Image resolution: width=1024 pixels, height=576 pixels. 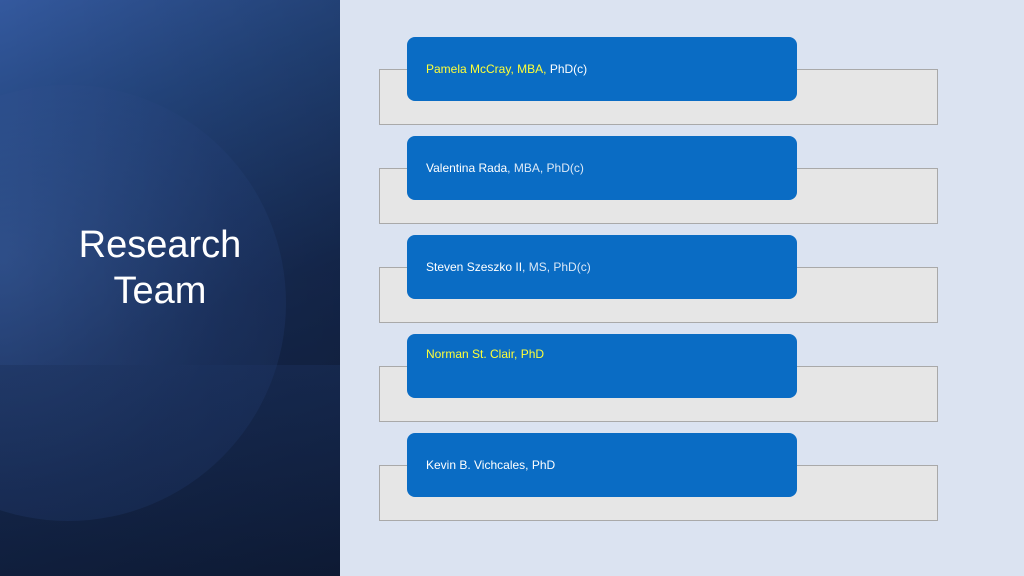 I want to click on team-member-card: Steven Szeszko II, MS, PhD(c), so click(x=682, y=285).